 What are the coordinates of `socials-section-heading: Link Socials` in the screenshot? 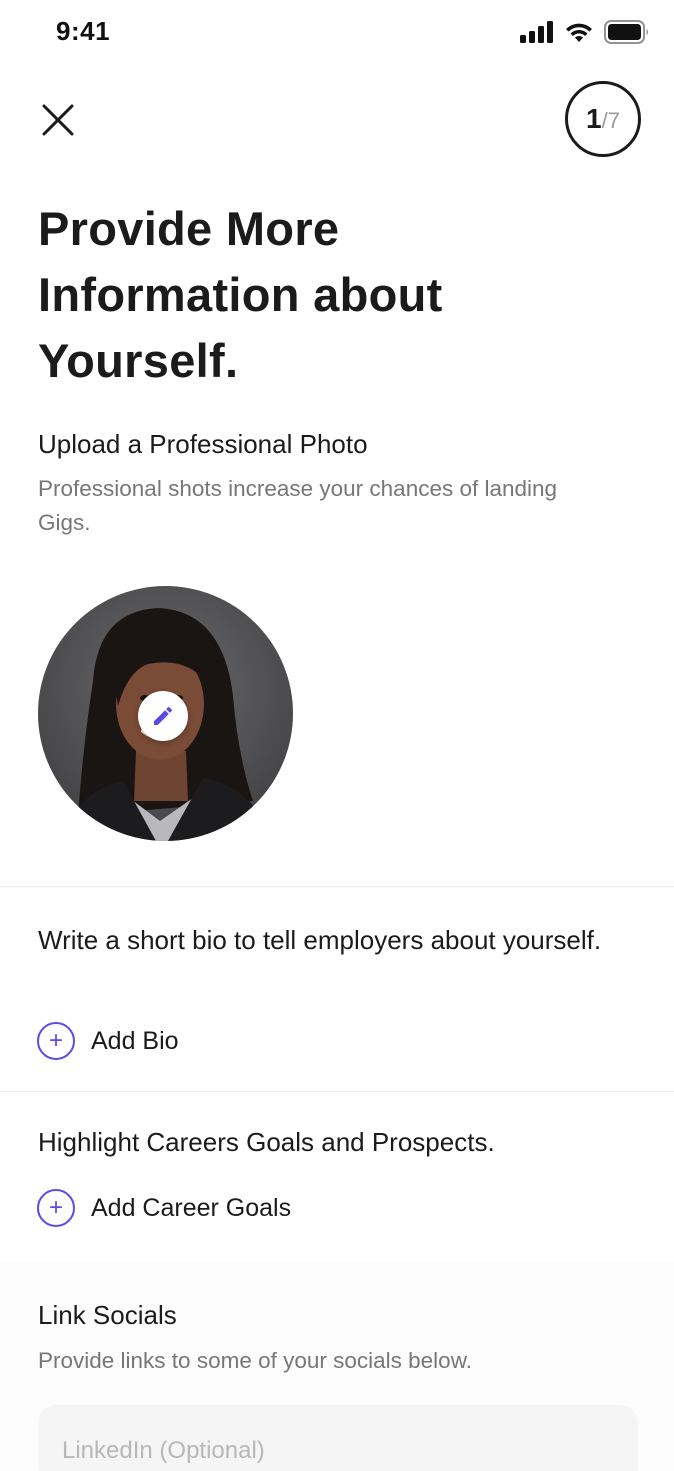 It's located at (107, 1315).